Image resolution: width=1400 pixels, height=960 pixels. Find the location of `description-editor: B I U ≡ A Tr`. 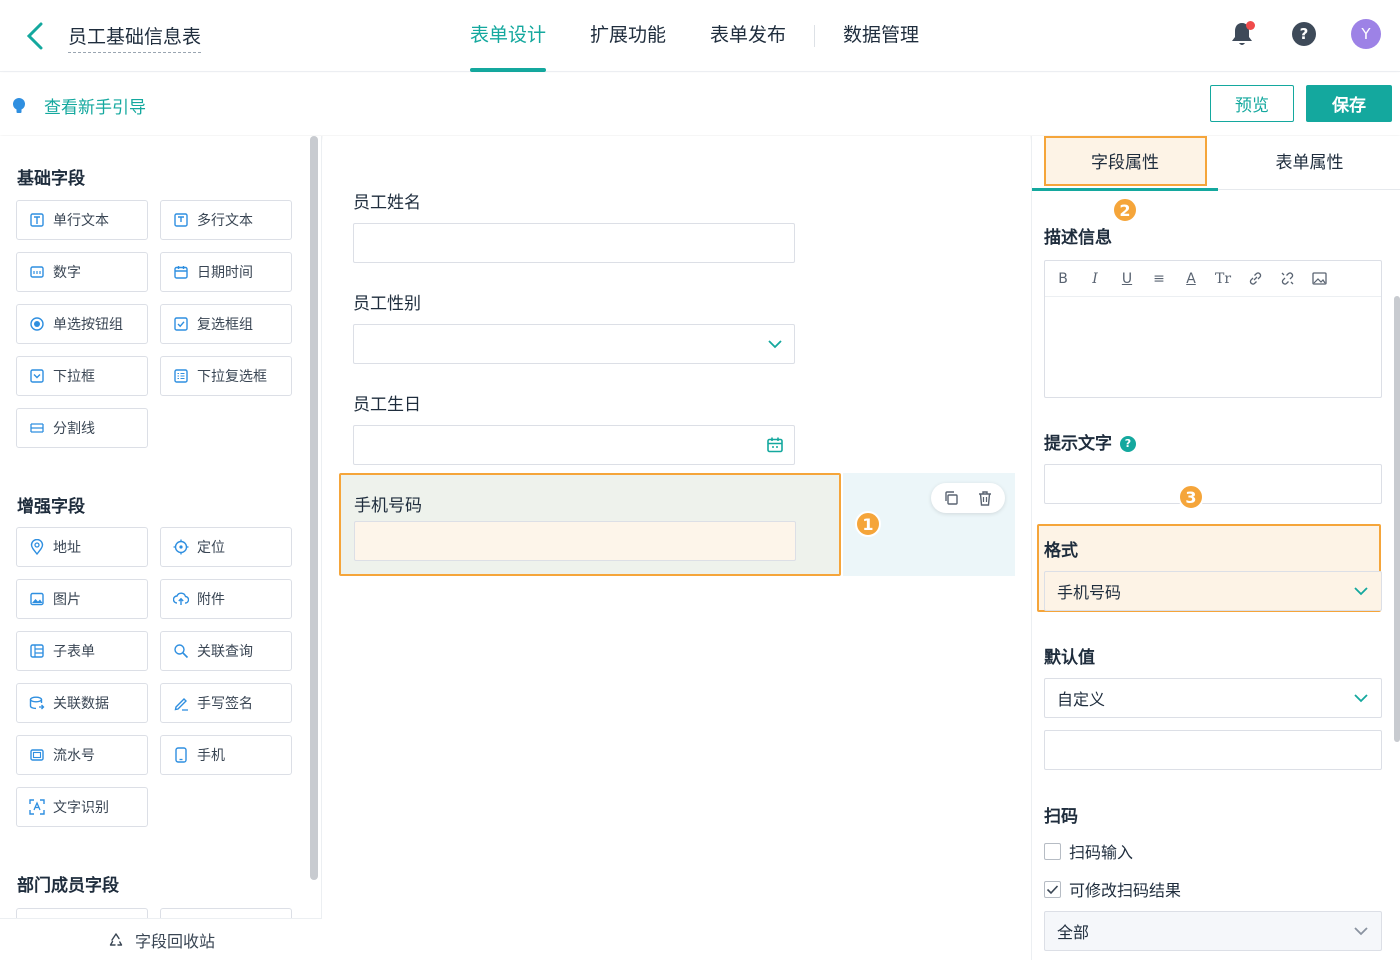

description-editor: B I U ≡ A Tr is located at coordinates (1213, 329).